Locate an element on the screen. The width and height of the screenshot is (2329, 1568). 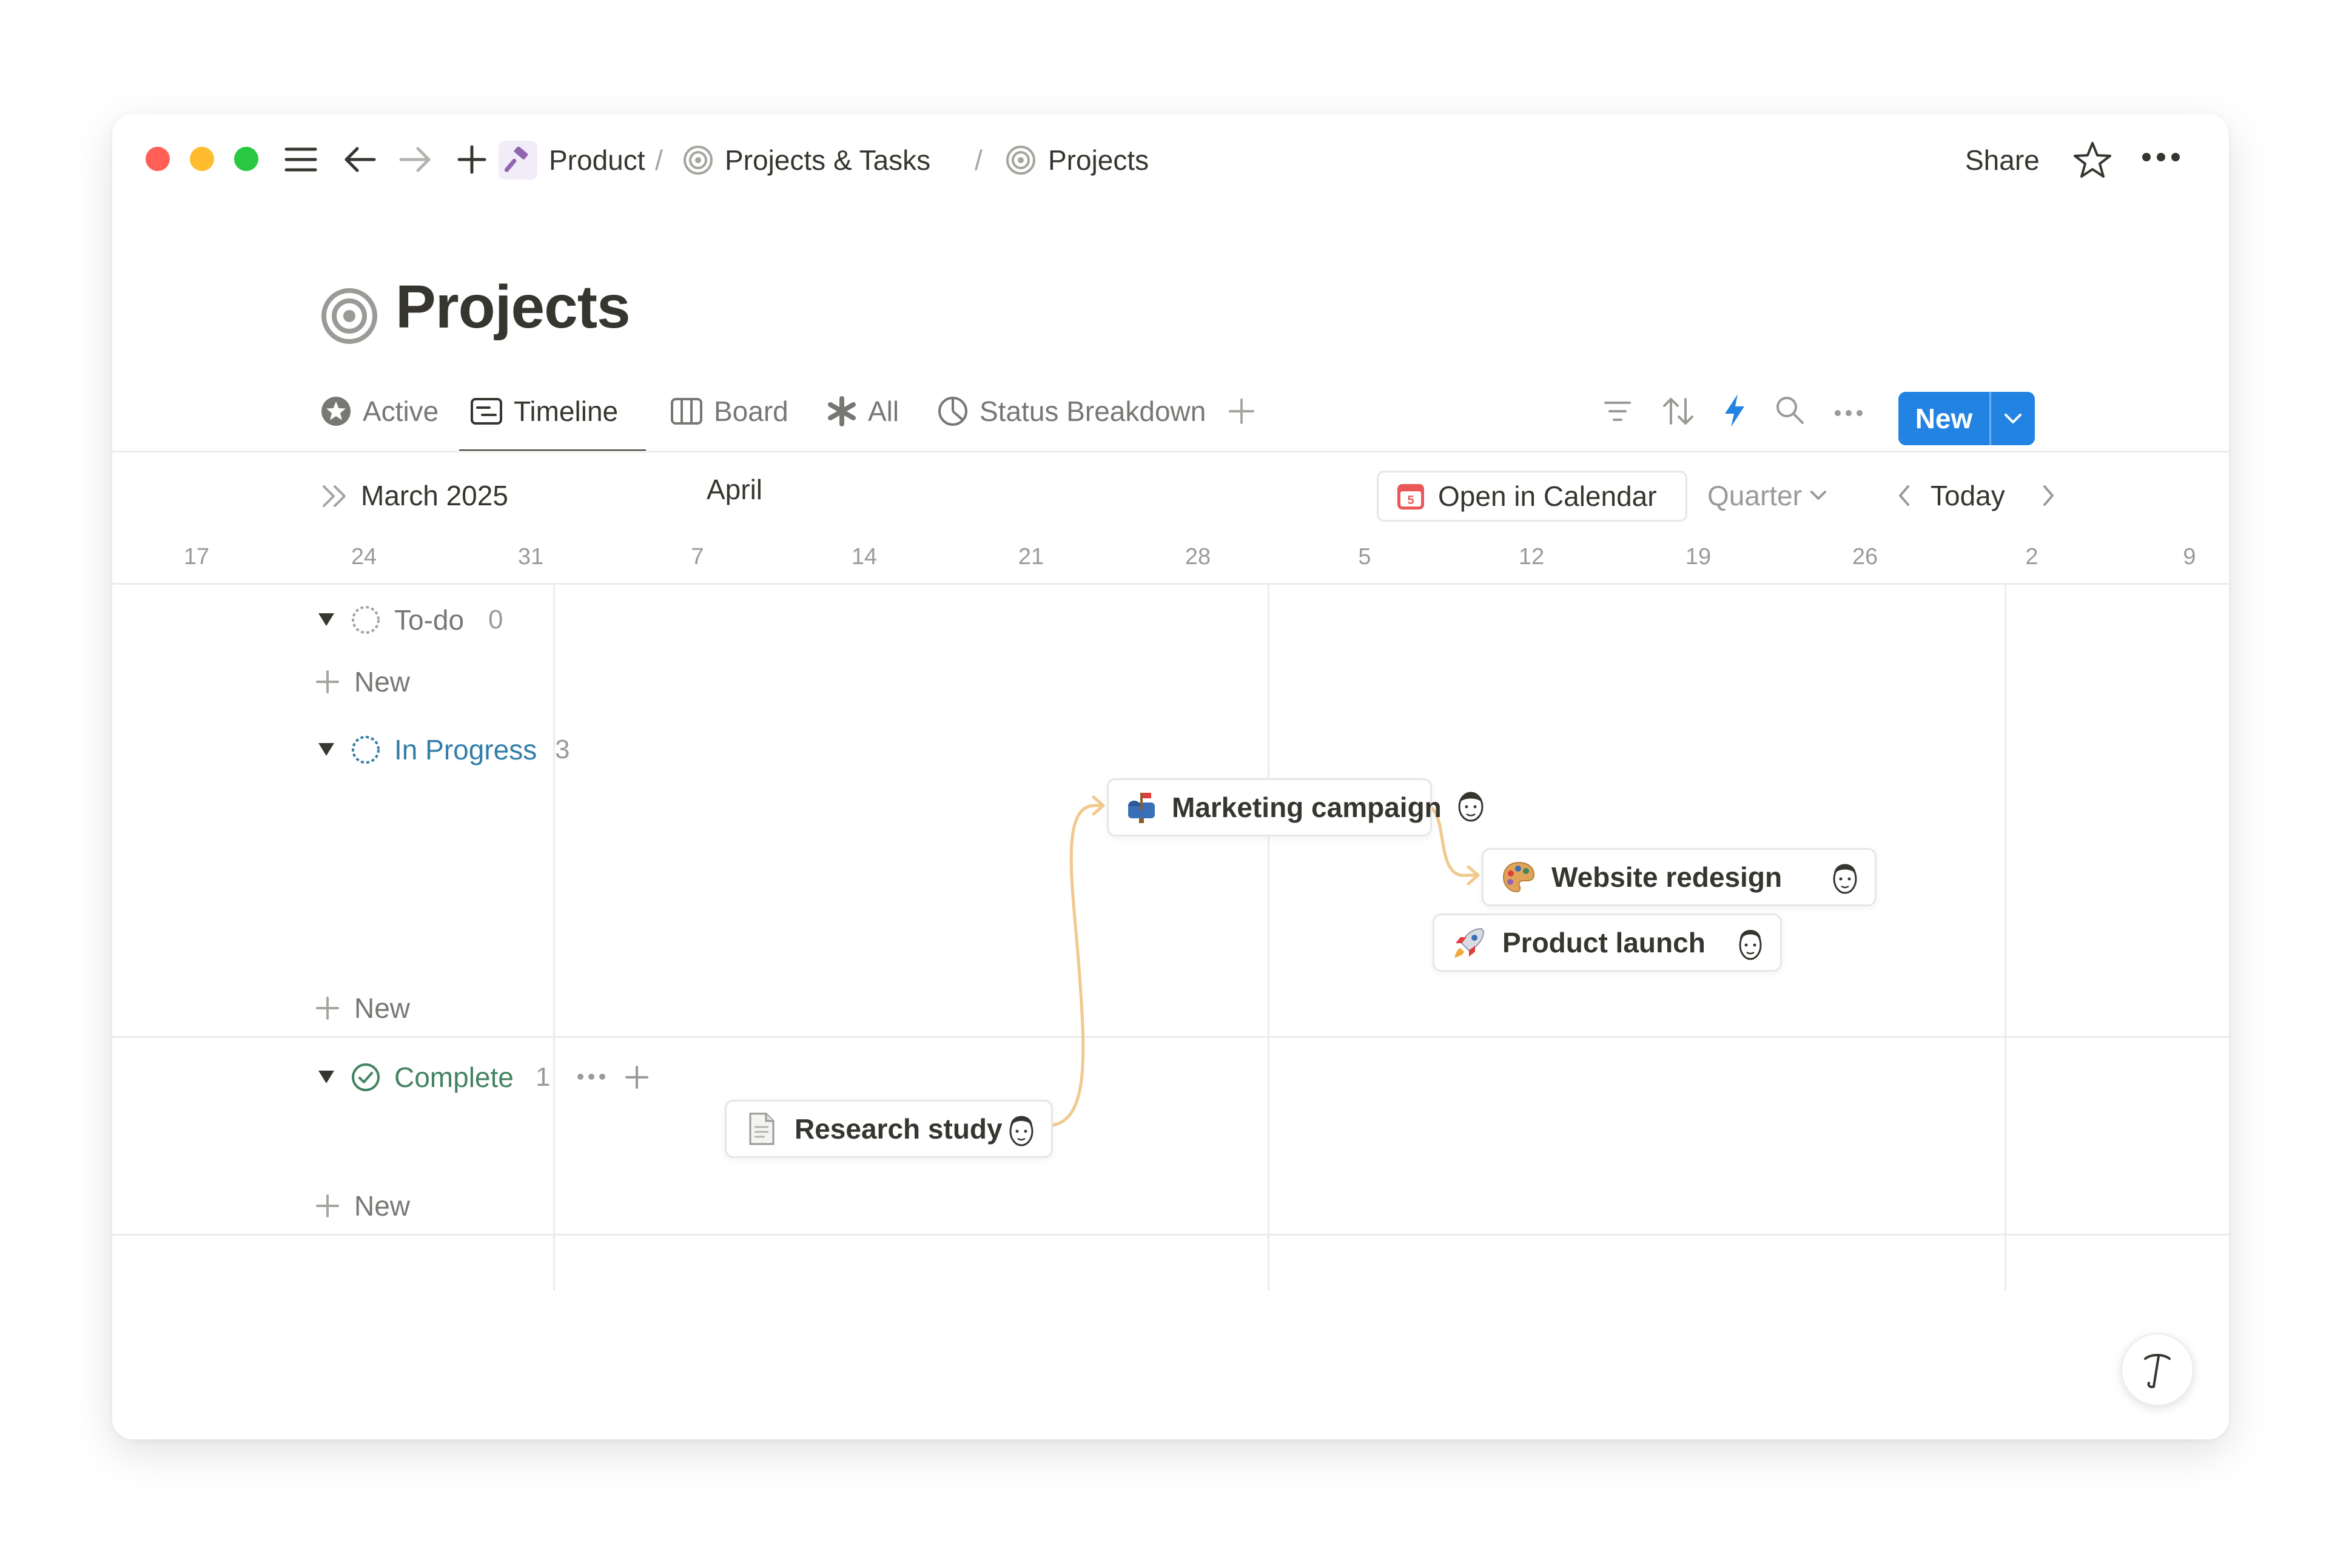
help-icon is located at coordinates (2157, 1371).